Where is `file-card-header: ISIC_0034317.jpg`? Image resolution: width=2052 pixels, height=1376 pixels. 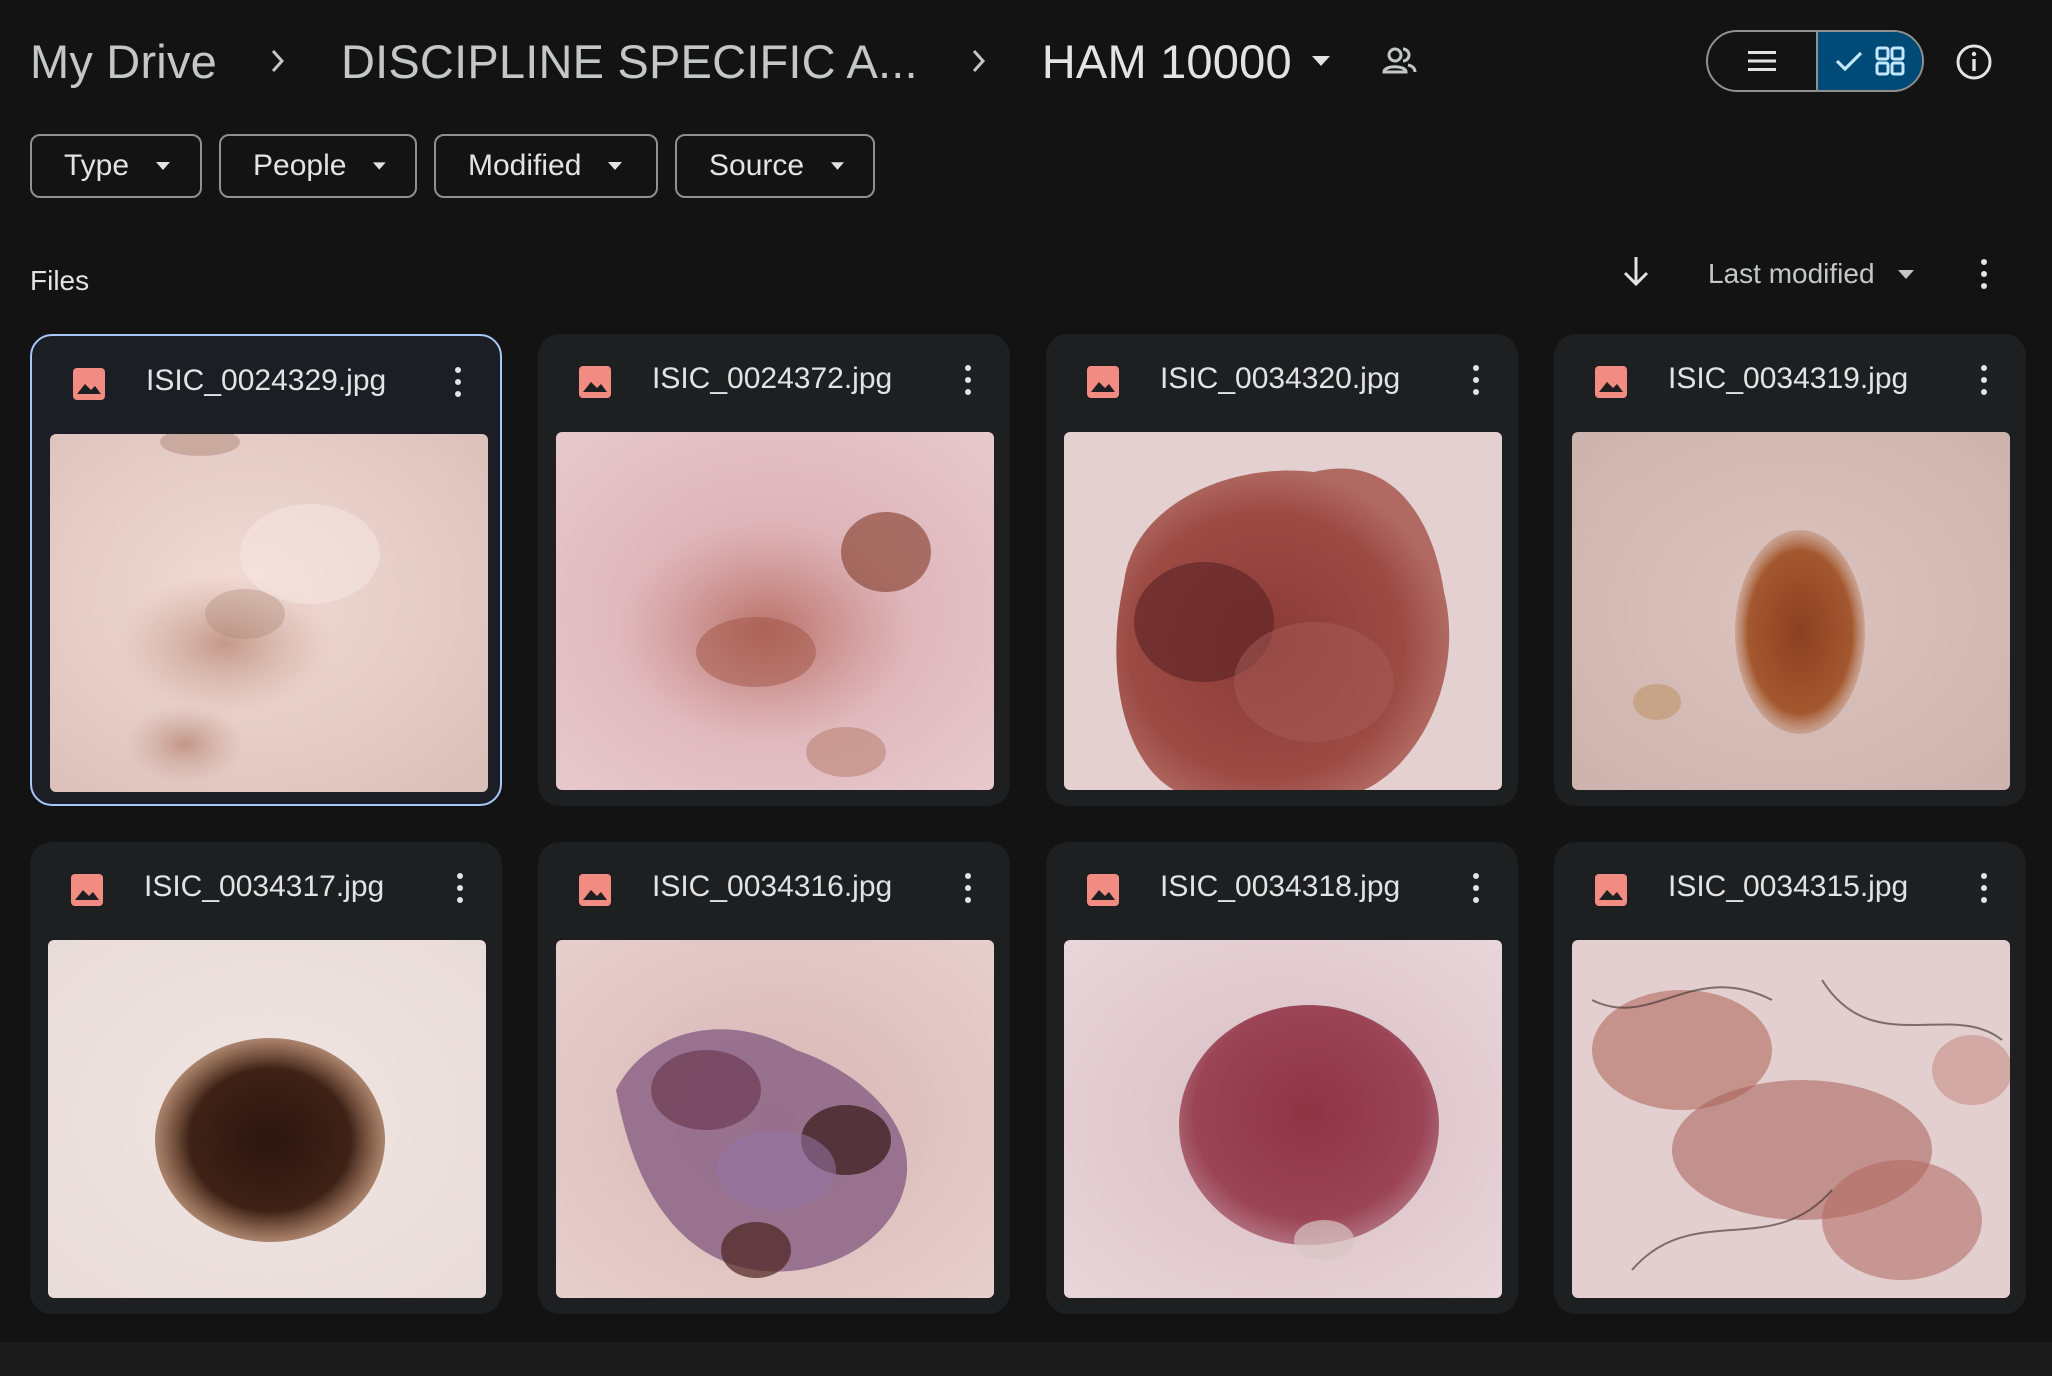 file-card-header: ISIC_0034317.jpg is located at coordinates (266, 890).